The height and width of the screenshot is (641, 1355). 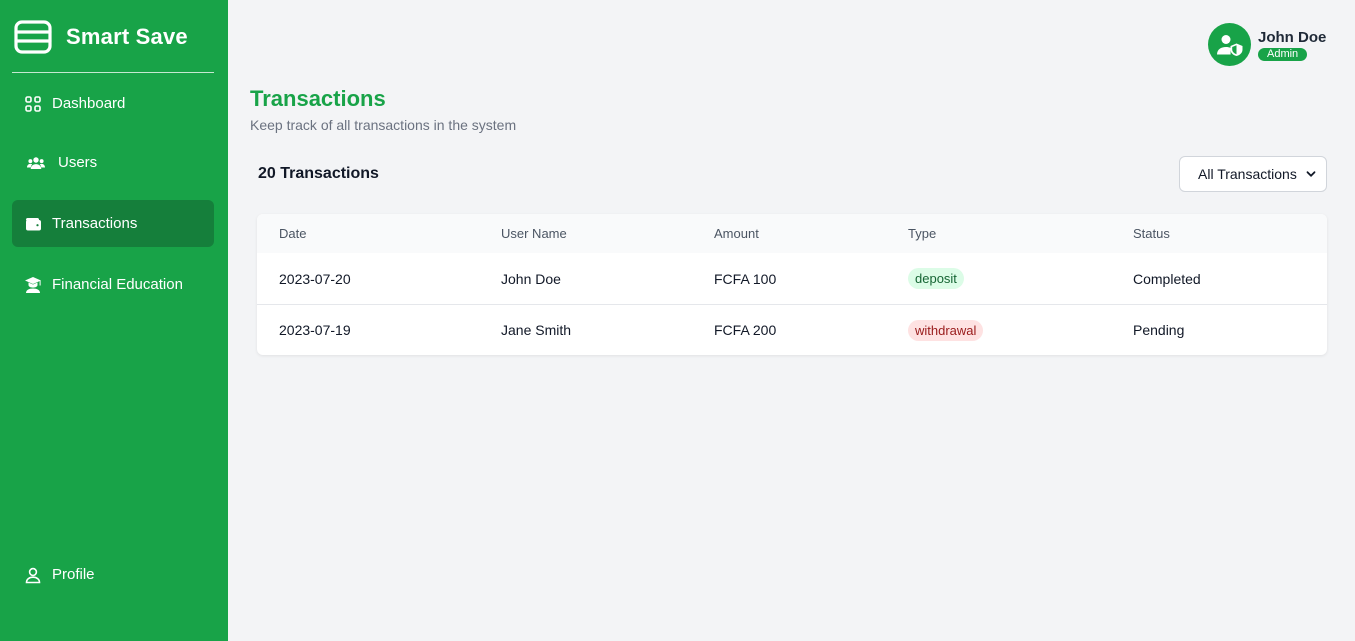 I want to click on brand-name: Smart Save, so click(x=127, y=36).